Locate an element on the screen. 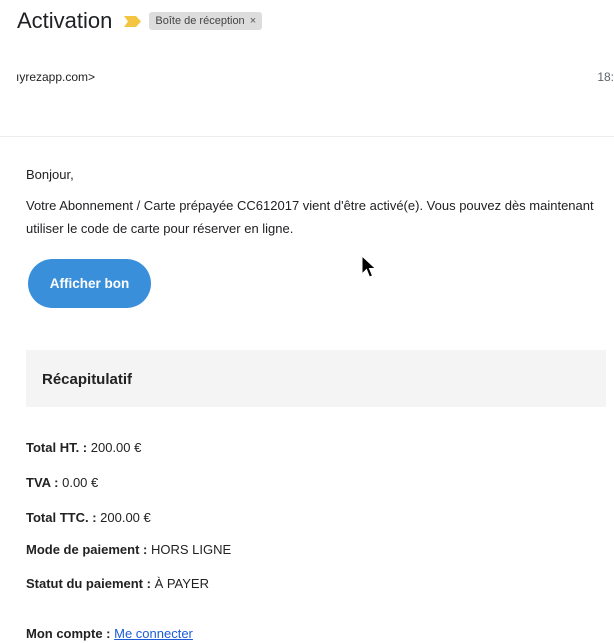  mouse-pointer-icon is located at coordinates (369, 266).